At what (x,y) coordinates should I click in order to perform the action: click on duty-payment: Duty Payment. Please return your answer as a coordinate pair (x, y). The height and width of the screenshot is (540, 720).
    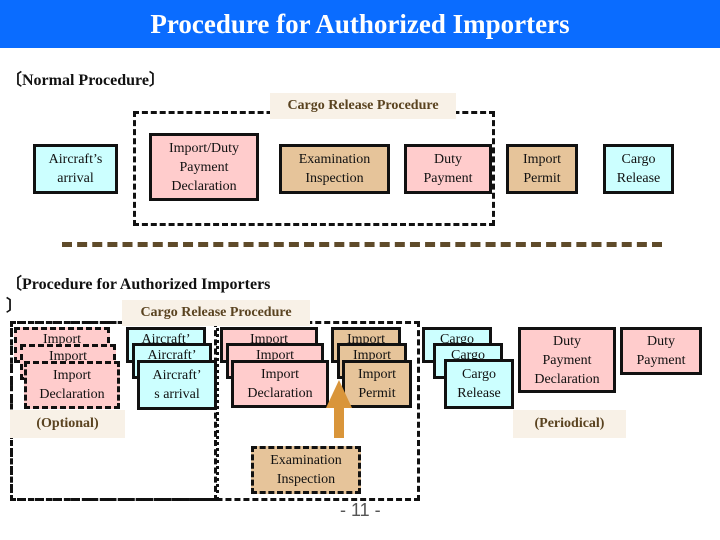
    Looking at the image, I should click on (661, 351).